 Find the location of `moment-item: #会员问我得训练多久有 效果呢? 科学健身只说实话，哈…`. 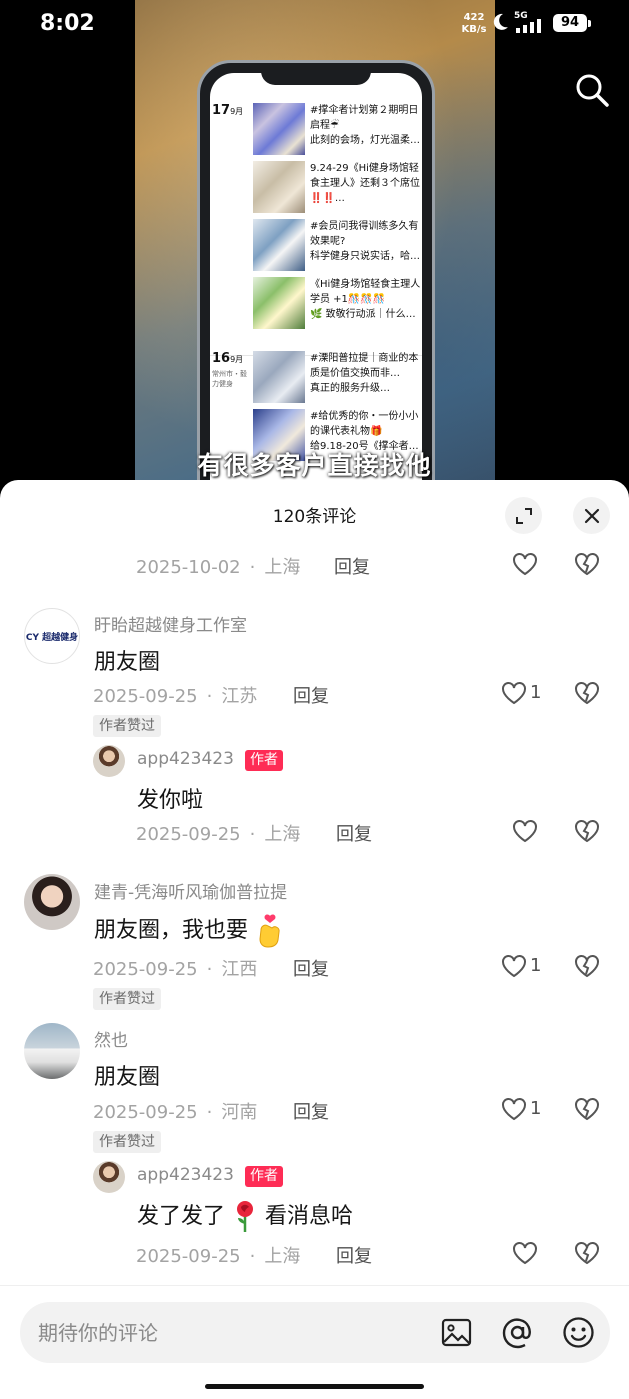

moment-item: #会员问我得训练多久有 效果呢? 科学健身只说实话，哈… is located at coordinates (316, 249).